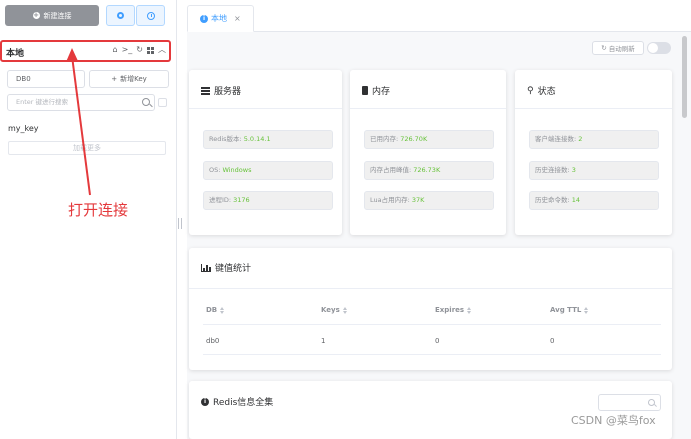 The width and height of the screenshot is (691, 439). Describe the element at coordinates (23, 128) in the screenshot. I see `key-item: my_key` at that location.